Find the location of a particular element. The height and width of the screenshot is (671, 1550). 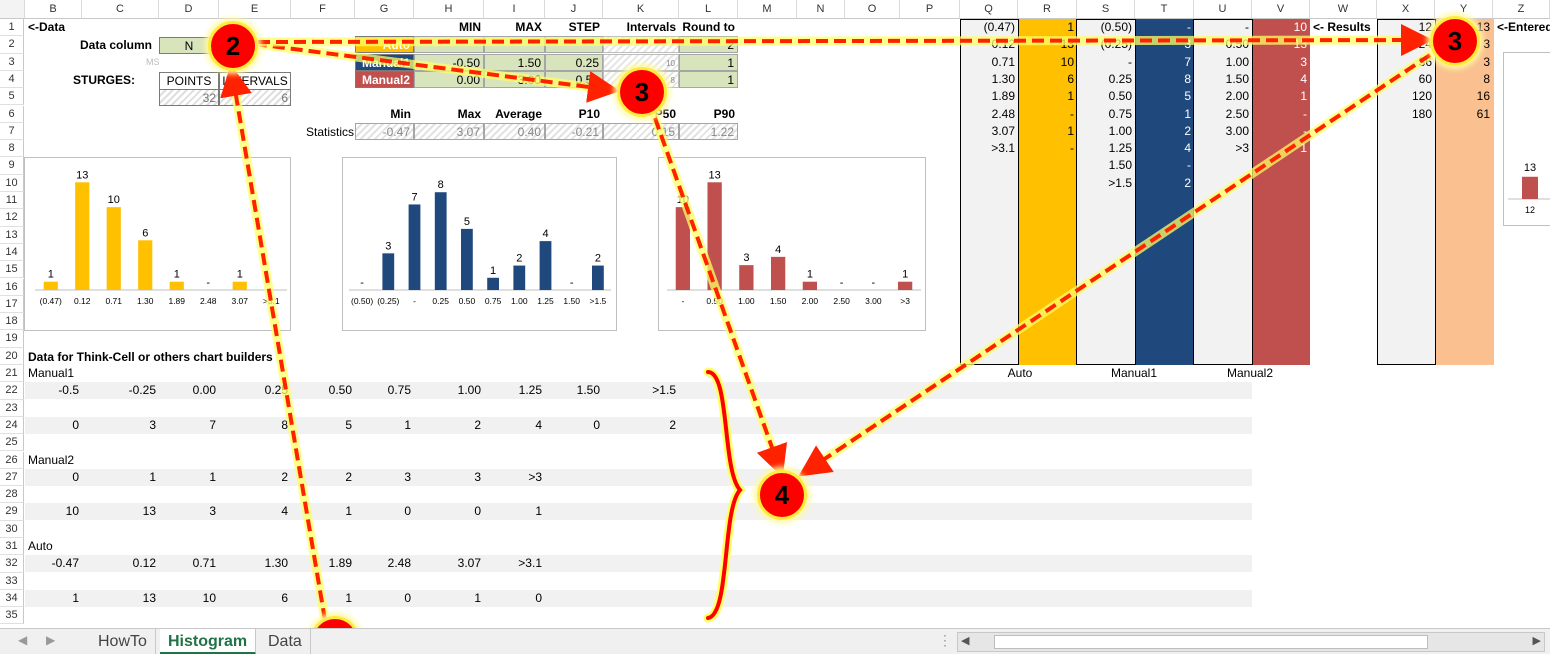

horizontal-scrollbar: ◀ ▶ is located at coordinates (1251, 642).